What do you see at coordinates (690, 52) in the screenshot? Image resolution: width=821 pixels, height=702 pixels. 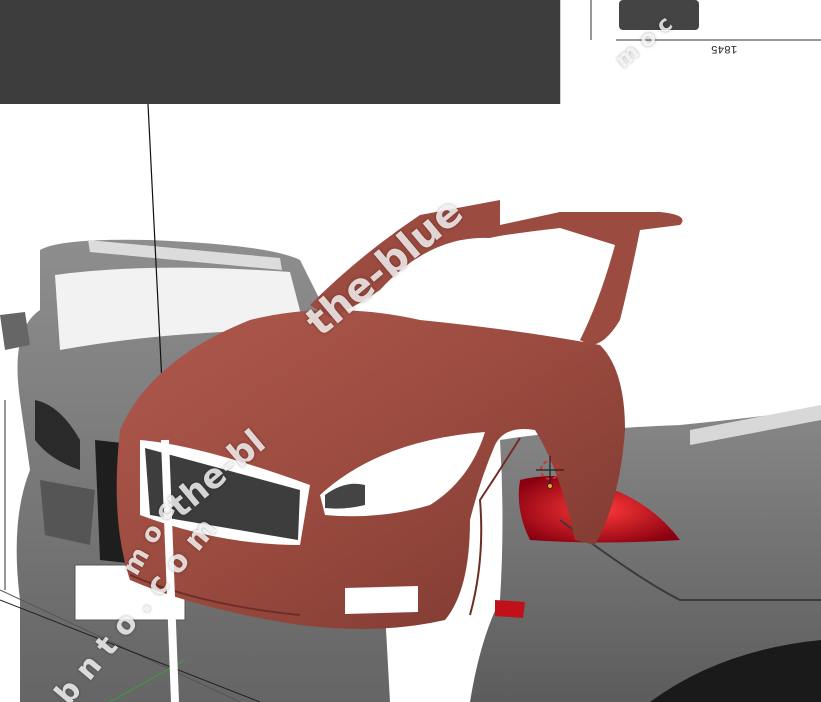 I see `blueprint-top-view: 1845 m o c` at bounding box center [690, 52].